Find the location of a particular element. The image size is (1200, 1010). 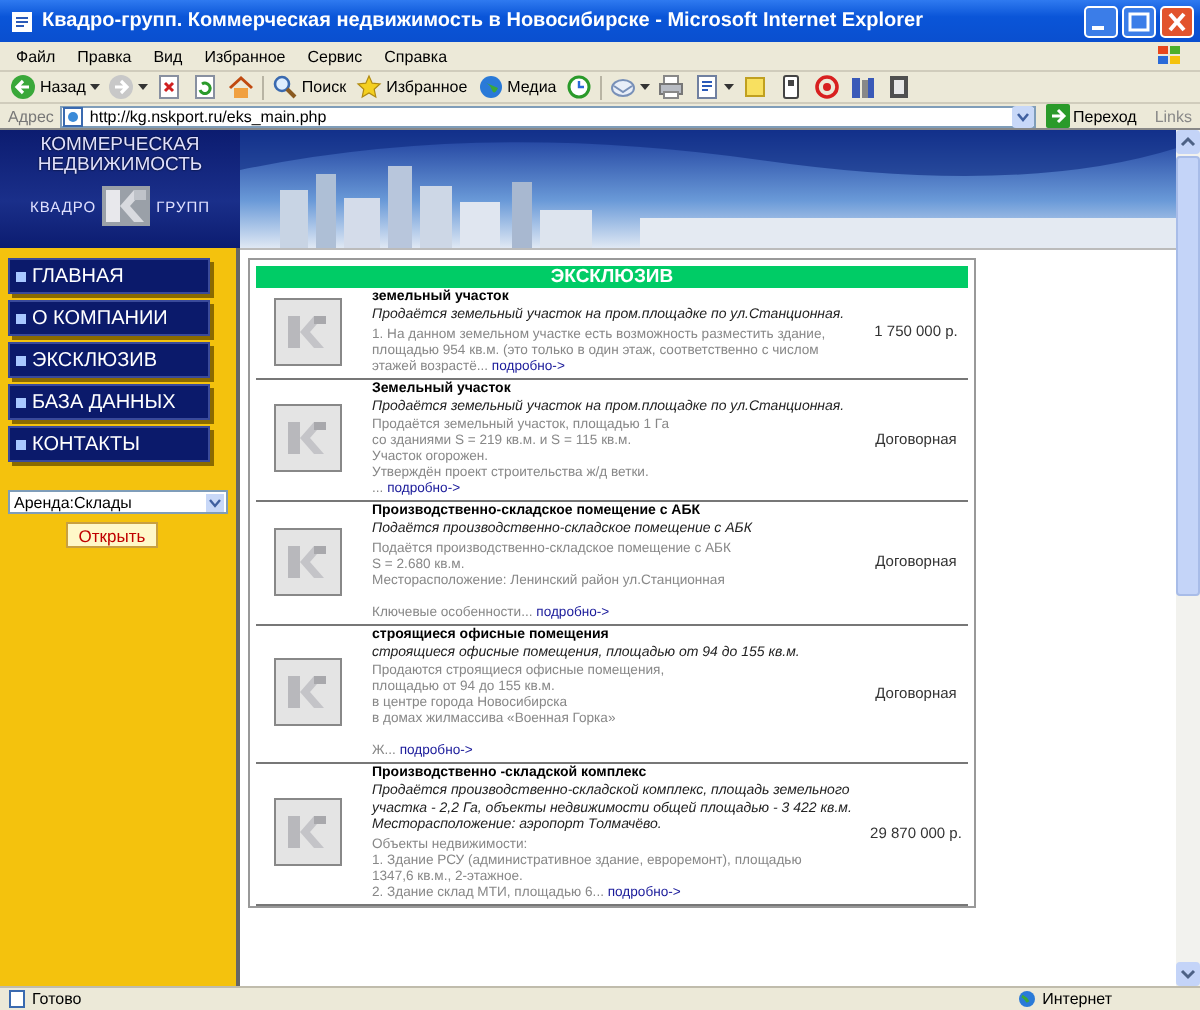

ring-icon is located at coordinates (827, 87).